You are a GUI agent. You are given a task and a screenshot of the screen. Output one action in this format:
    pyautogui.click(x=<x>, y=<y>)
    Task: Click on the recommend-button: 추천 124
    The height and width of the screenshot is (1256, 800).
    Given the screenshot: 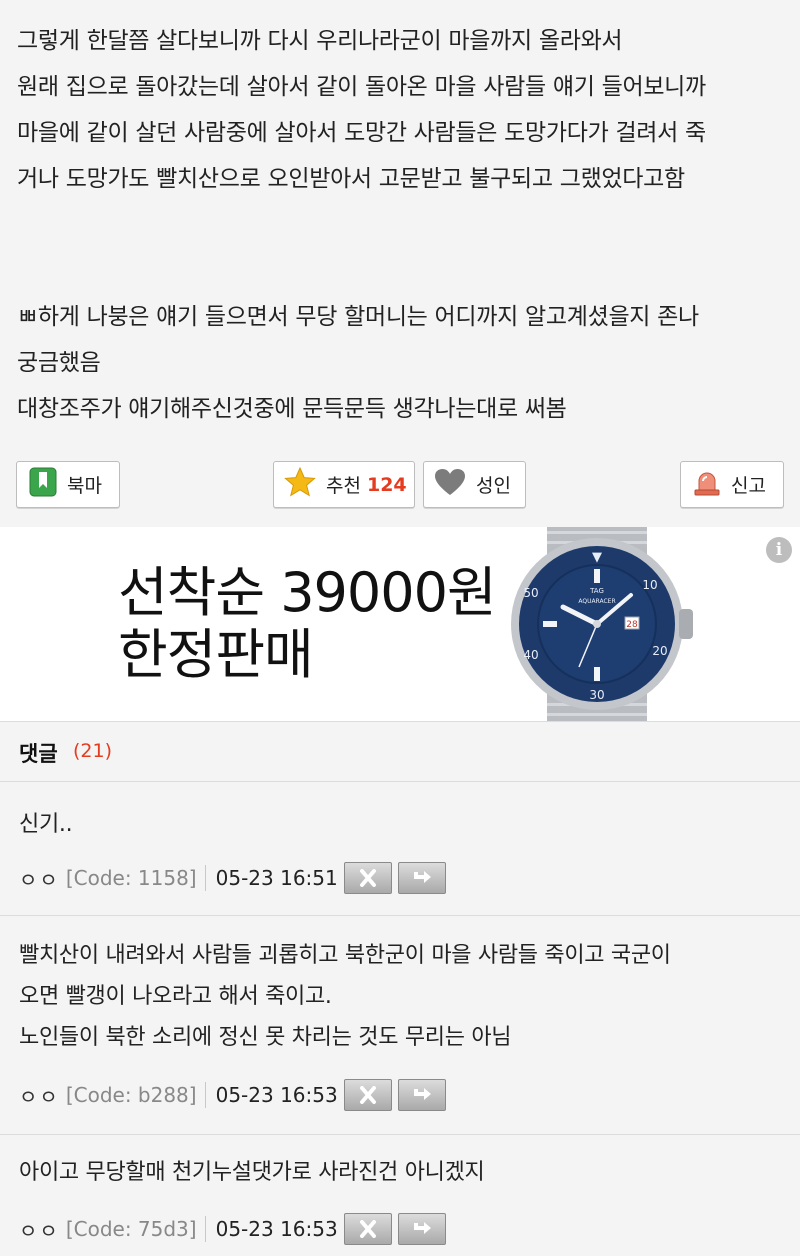 What is the action you would take?
    pyautogui.click(x=344, y=484)
    